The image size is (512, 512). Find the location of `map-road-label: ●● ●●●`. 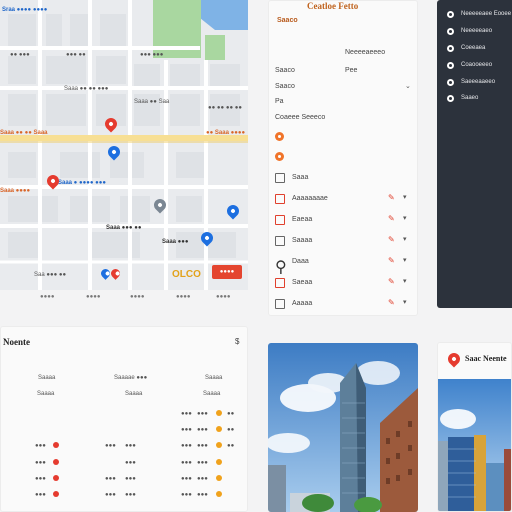

map-road-label: ●● ●●● is located at coordinates (20, 55).